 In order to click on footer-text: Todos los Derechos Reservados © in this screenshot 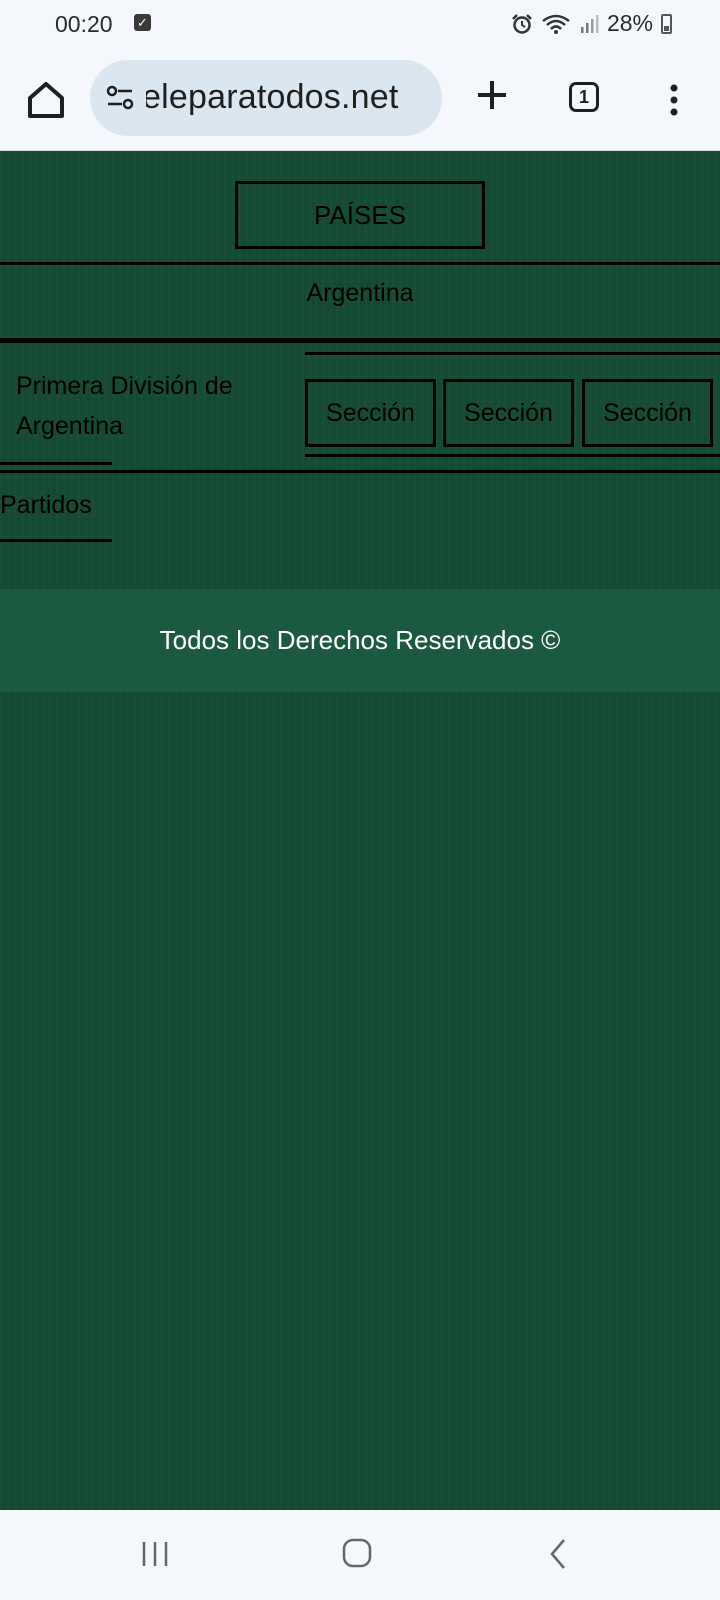, I will do `click(360, 640)`.